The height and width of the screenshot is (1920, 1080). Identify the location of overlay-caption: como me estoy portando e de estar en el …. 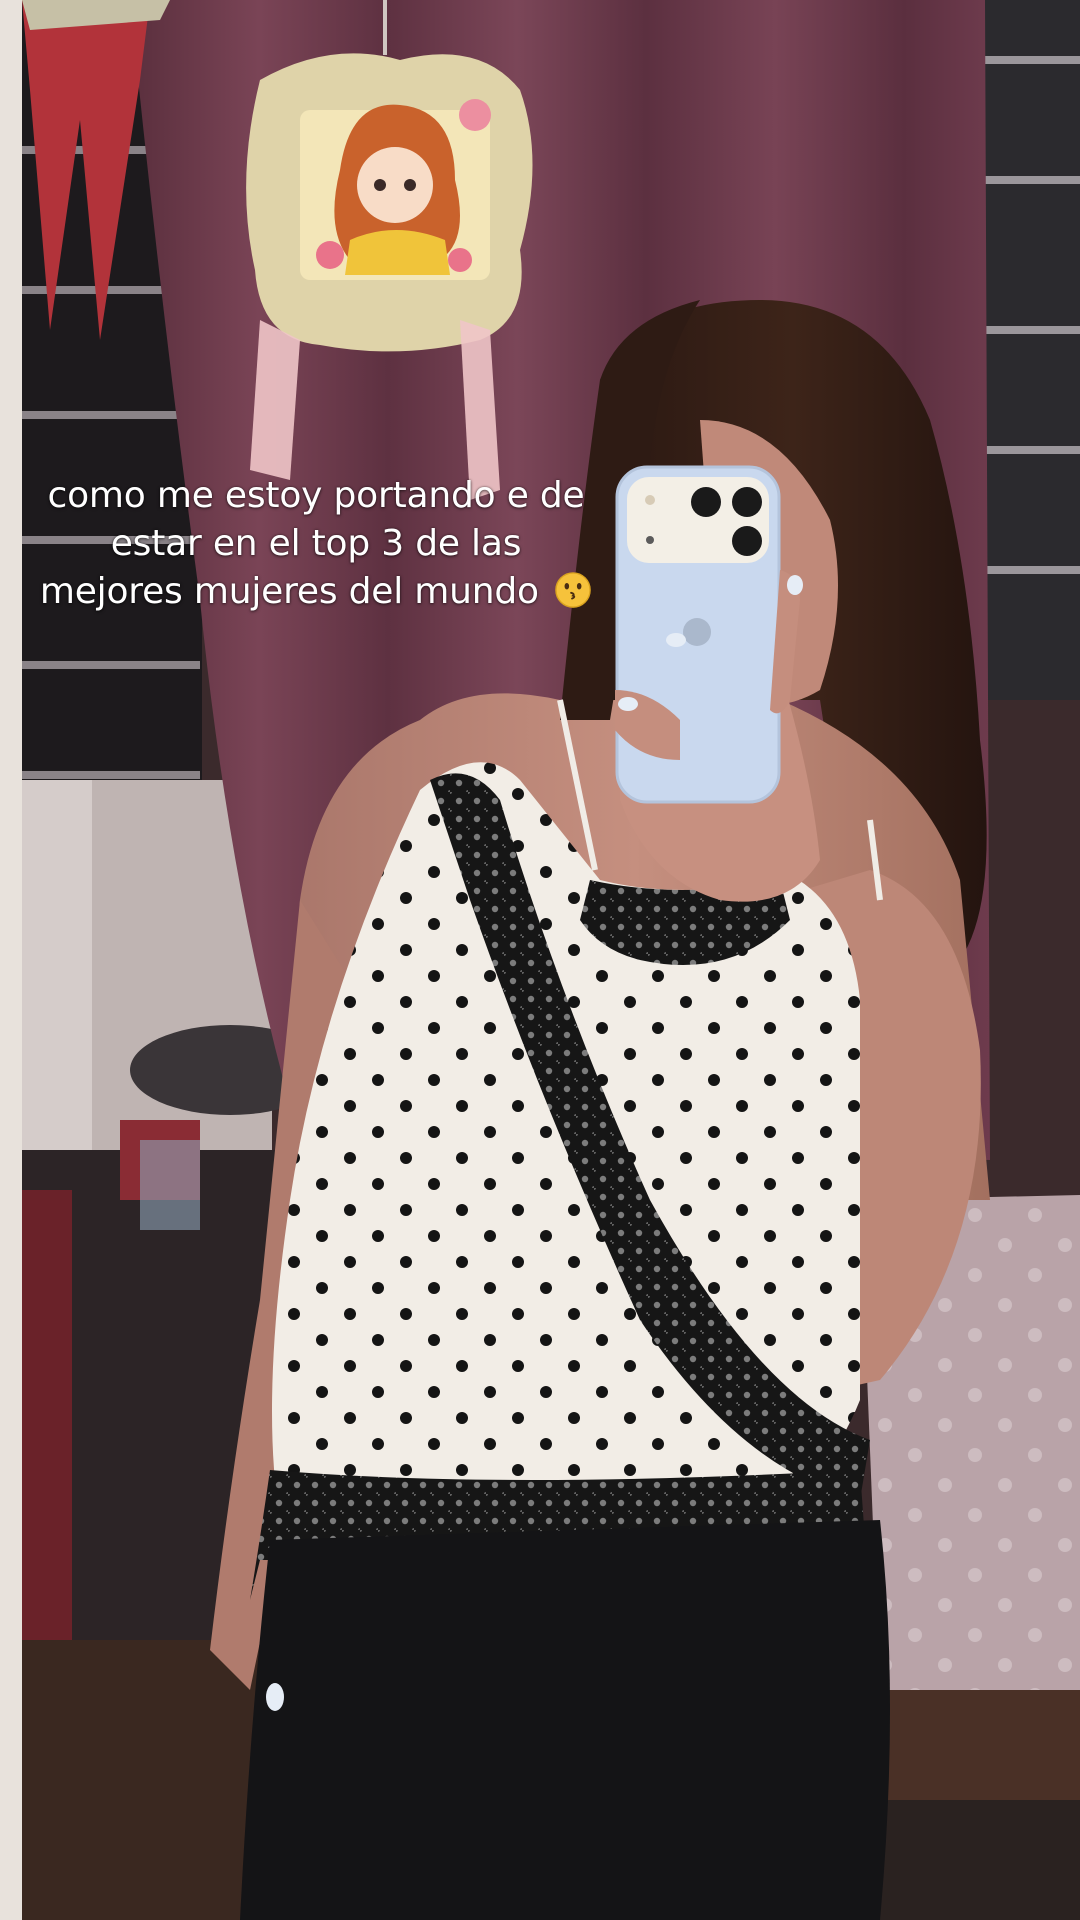
(316, 544).